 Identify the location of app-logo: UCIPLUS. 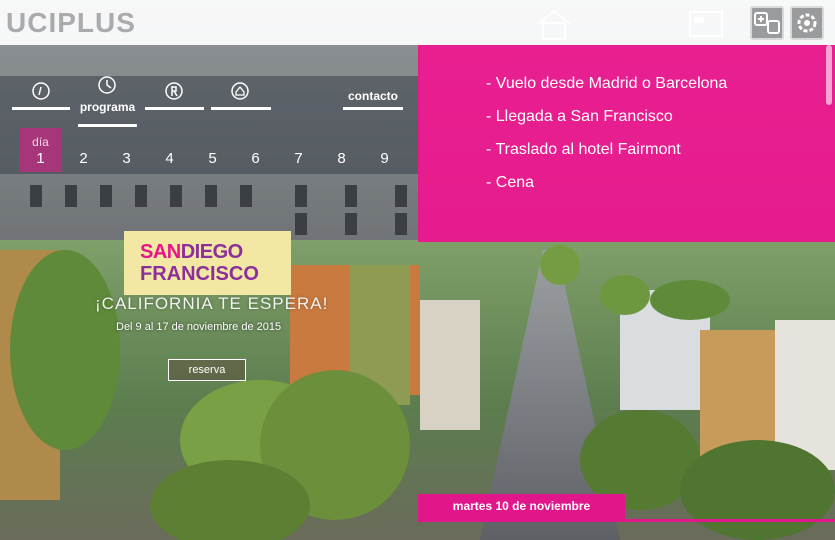
(71, 22).